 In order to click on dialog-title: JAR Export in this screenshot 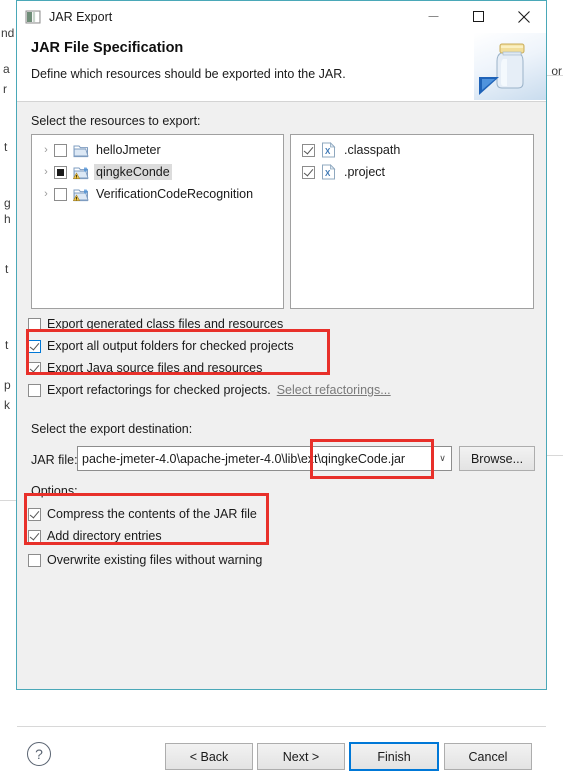, I will do `click(80, 17)`.